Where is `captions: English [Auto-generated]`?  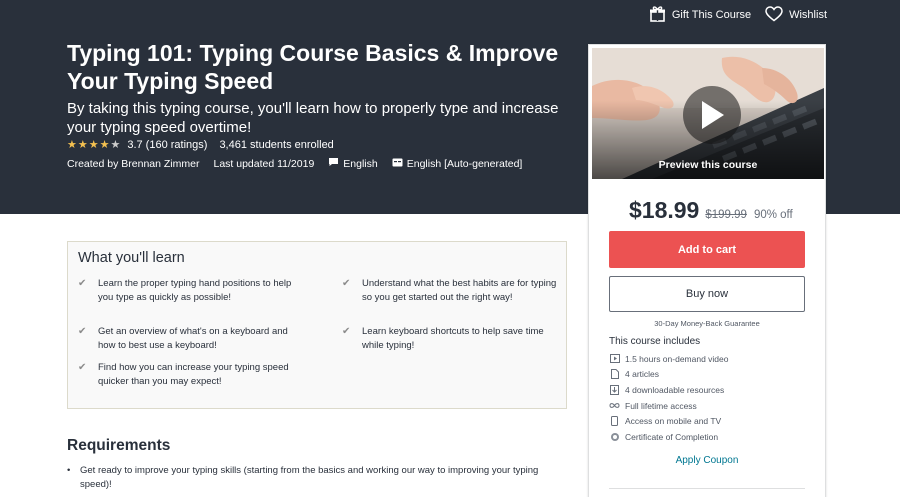 captions: English [Auto-generated] is located at coordinates (457, 163).